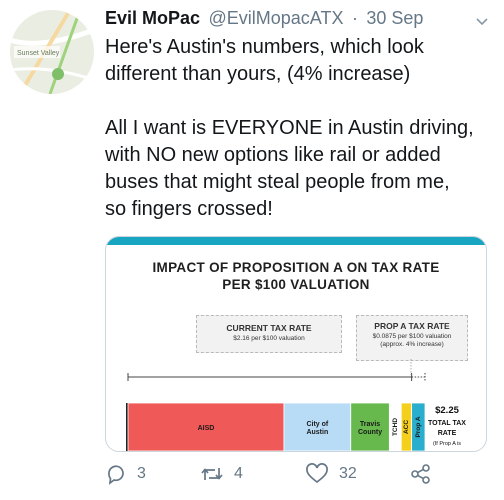  What do you see at coordinates (482, 21) in the screenshot?
I see `chevron-down-icon` at bounding box center [482, 21].